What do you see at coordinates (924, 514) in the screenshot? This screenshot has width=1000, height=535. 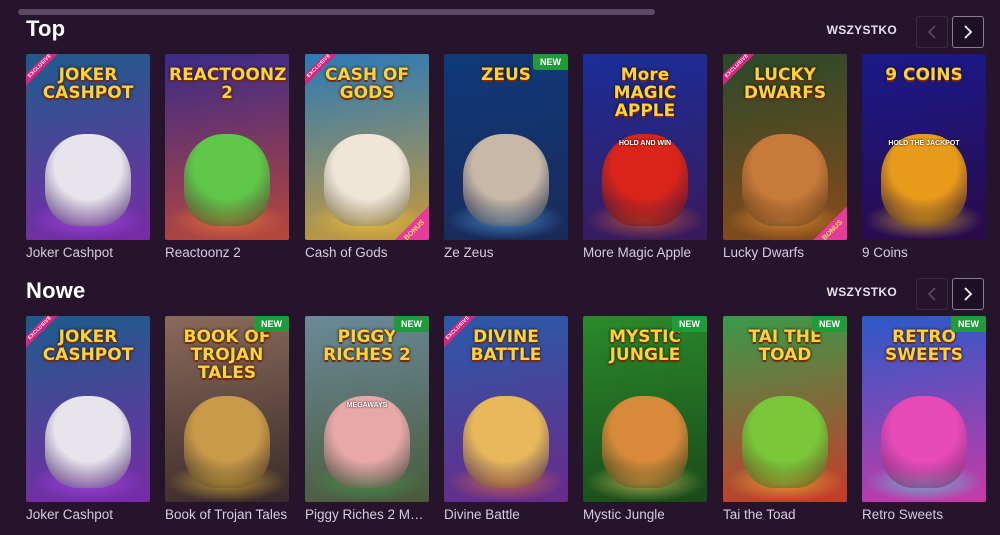 I see `game-name: Retro Sweets` at bounding box center [924, 514].